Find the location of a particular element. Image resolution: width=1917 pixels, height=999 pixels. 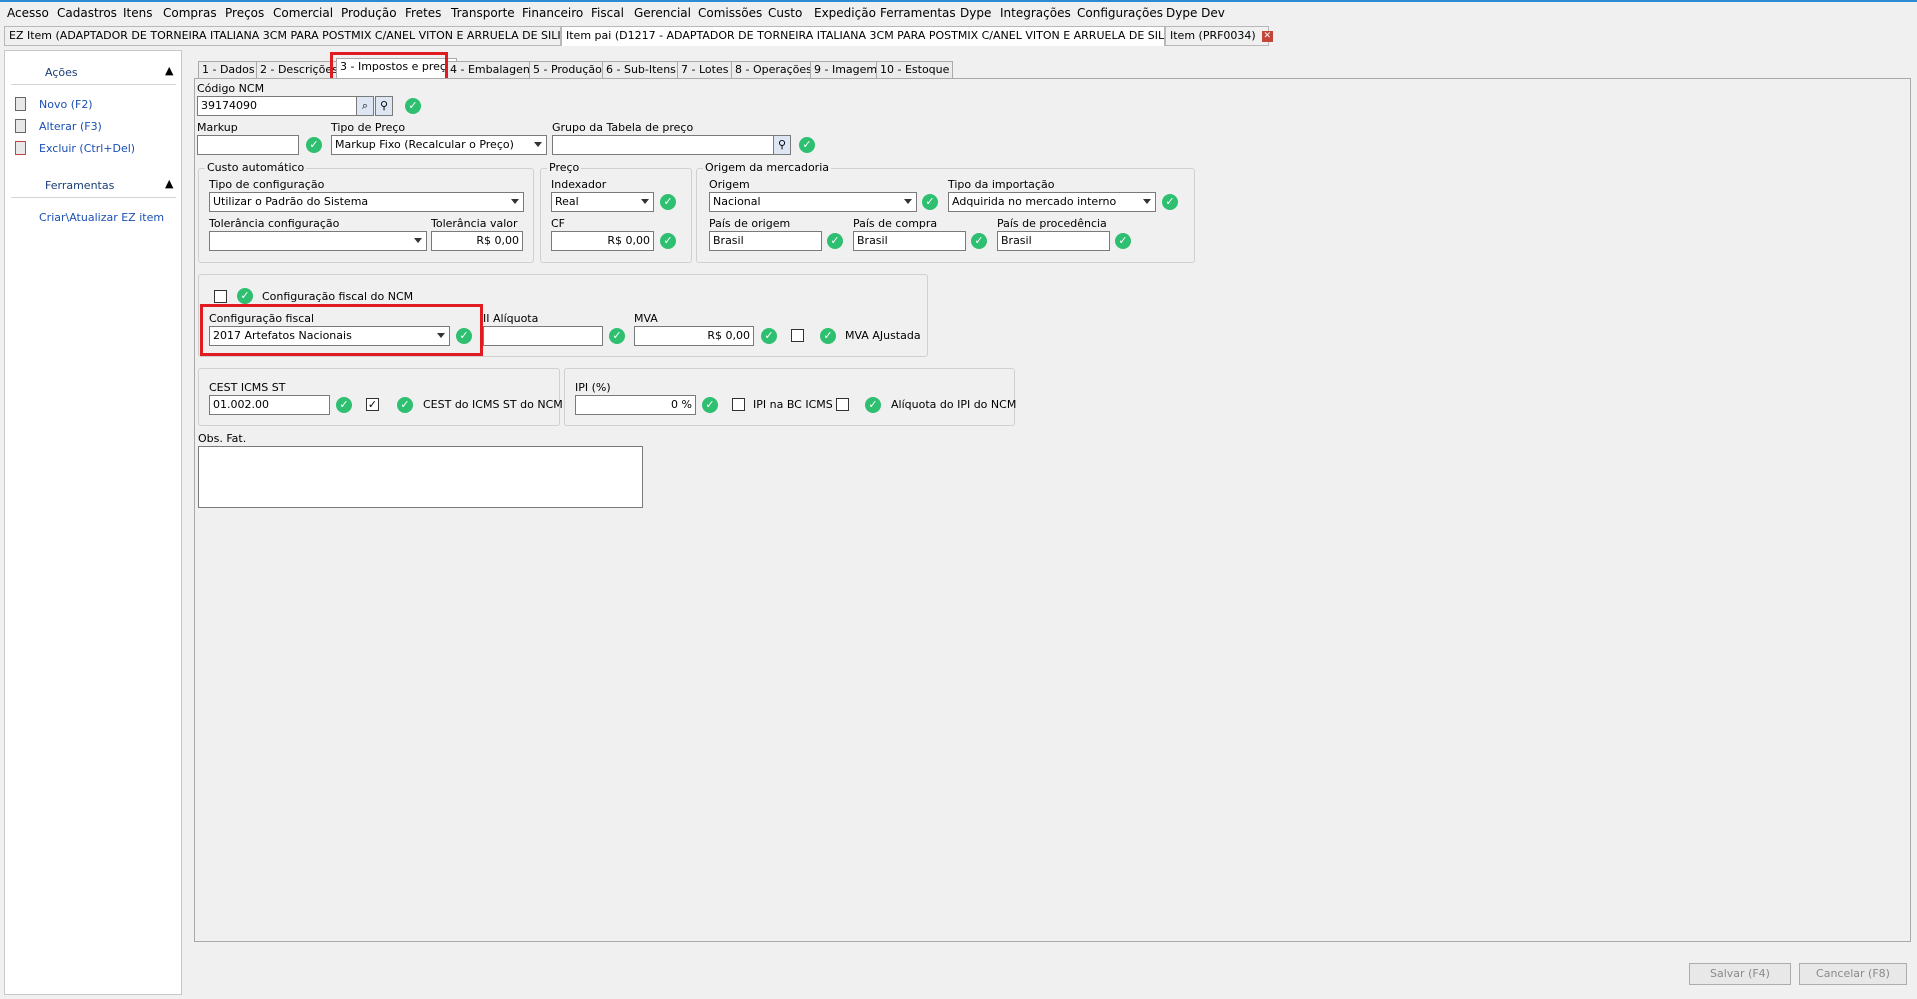

ipi-label: IPI (%) is located at coordinates (593, 387).